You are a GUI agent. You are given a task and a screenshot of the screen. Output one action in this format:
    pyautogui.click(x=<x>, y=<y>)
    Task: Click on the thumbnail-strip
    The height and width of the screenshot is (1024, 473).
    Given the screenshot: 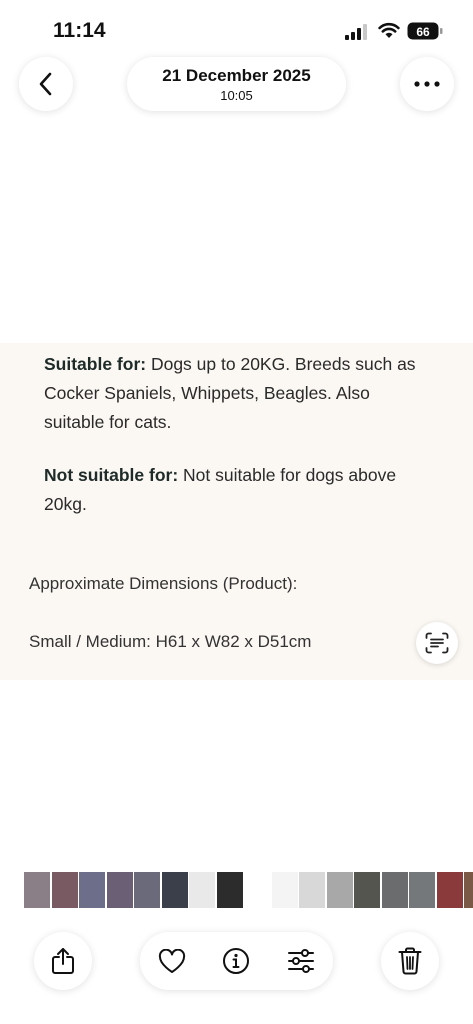 What is the action you would take?
    pyautogui.click(x=236, y=890)
    